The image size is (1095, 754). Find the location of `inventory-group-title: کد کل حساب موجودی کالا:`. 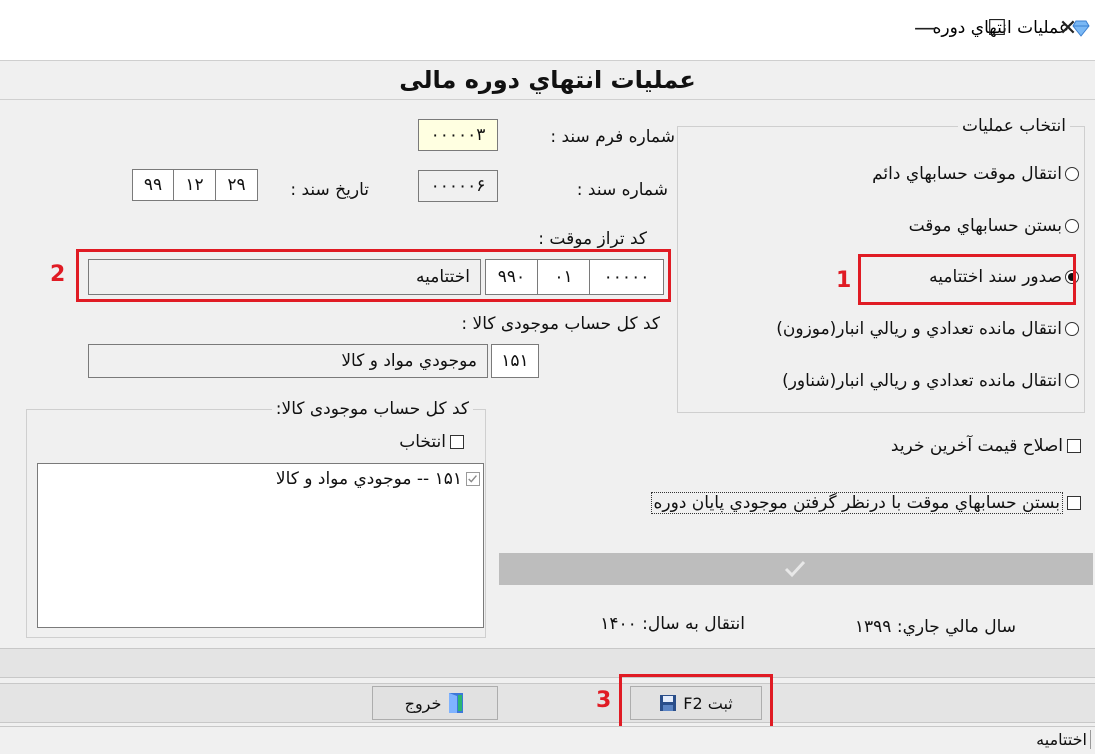

inventory-group-title: کد کل حساب موجودی کالا: is located at coordinates (372, 409).